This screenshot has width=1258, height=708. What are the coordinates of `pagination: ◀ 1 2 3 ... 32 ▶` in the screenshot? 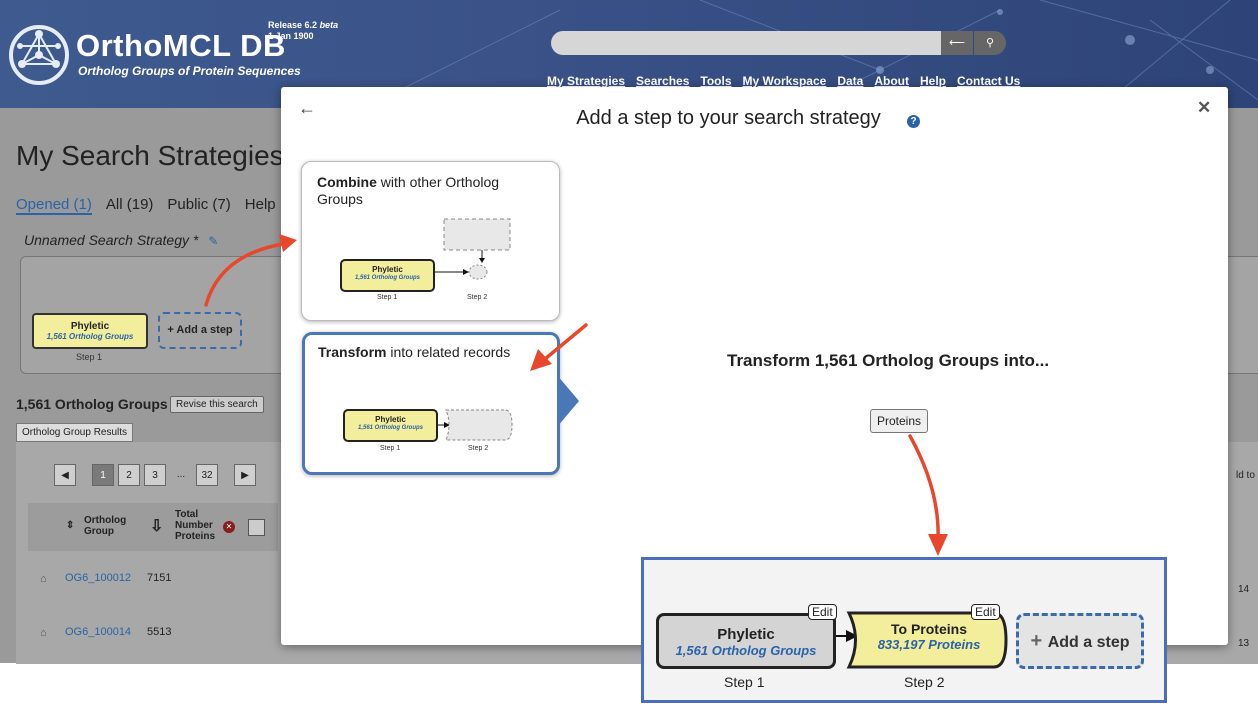 It's located at (155, 475).